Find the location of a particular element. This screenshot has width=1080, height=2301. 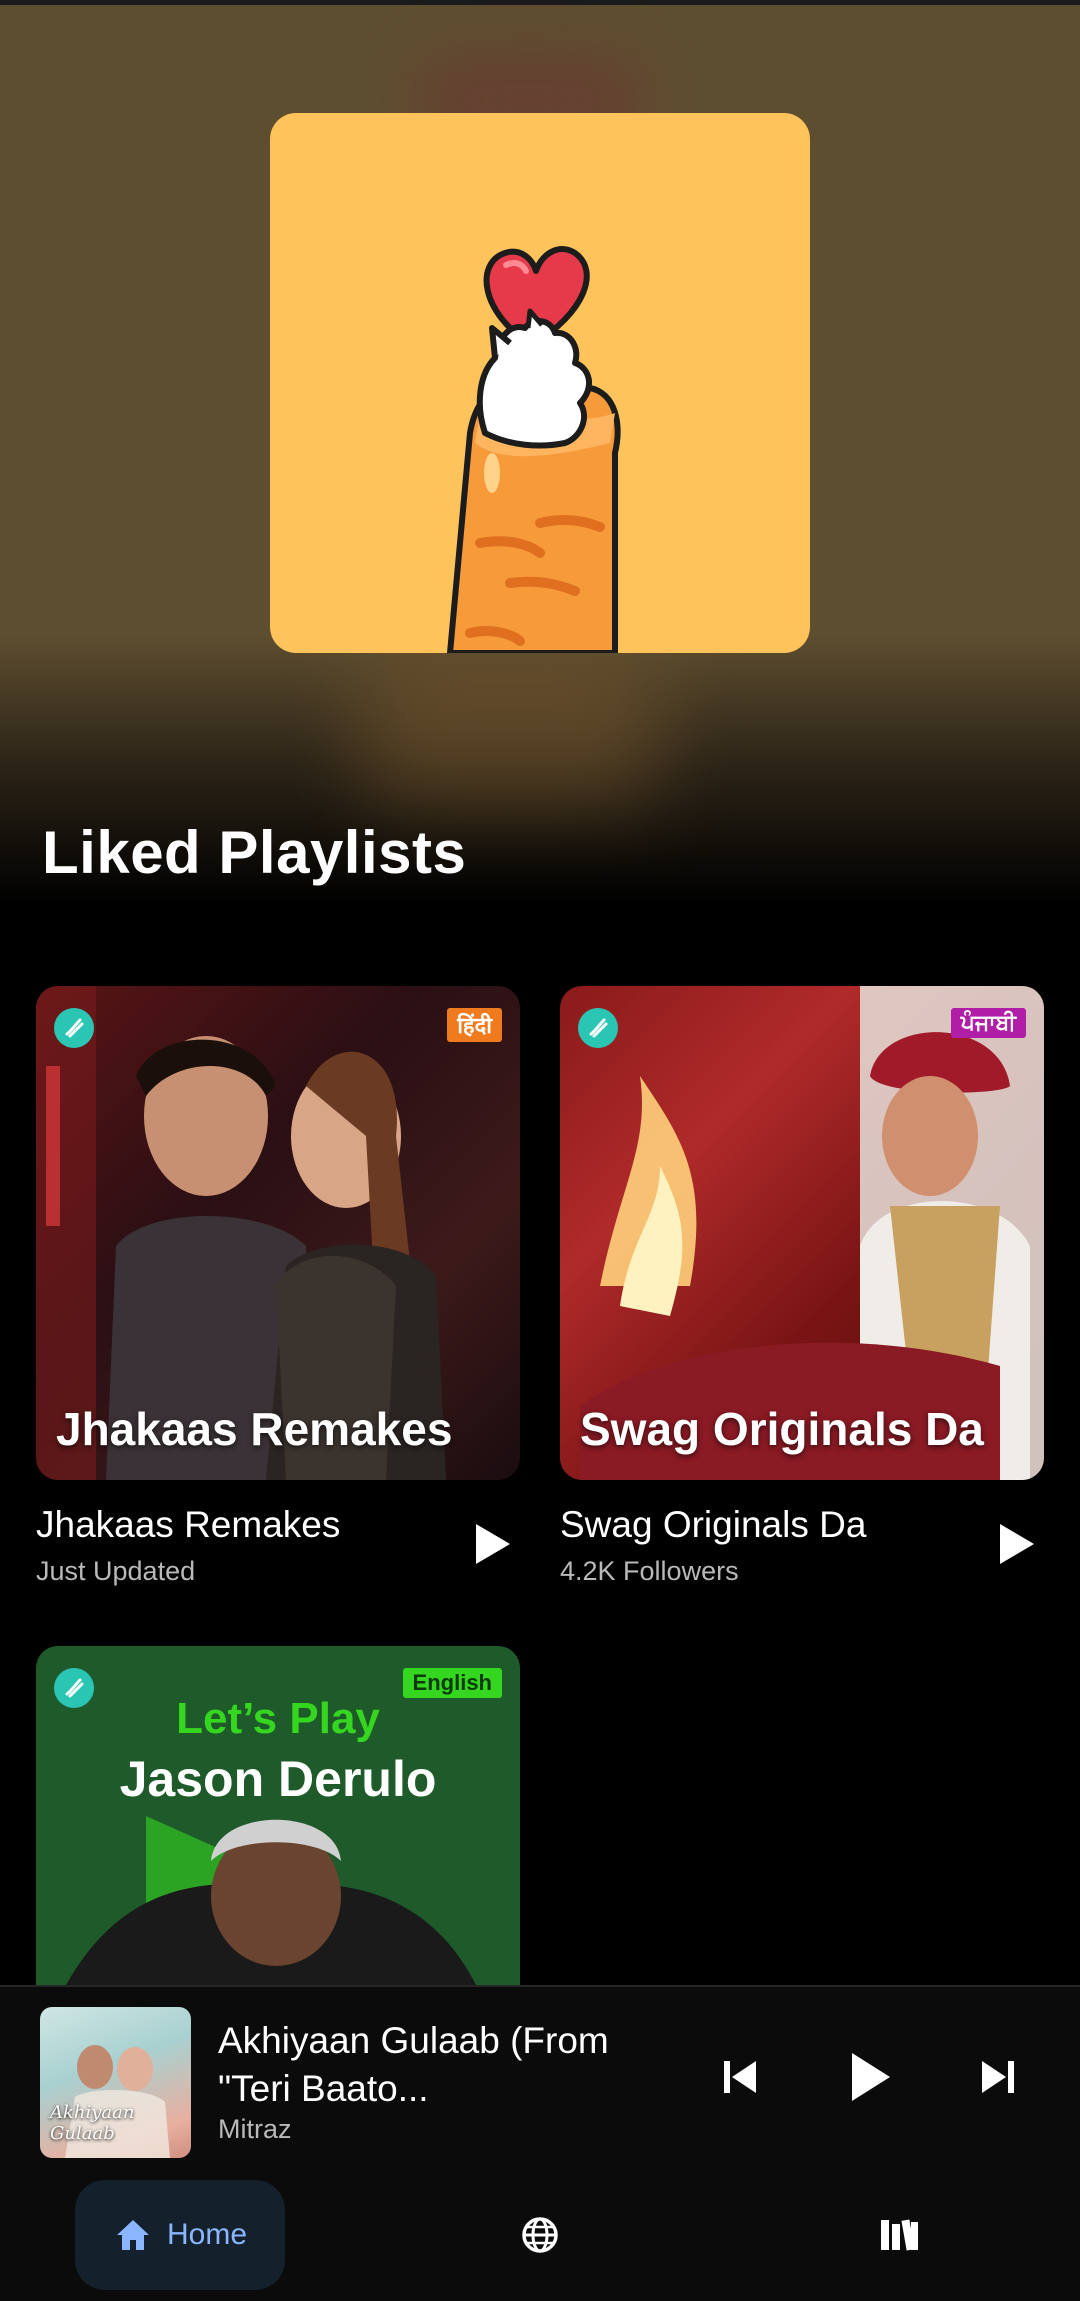

language-badge: हिंदी is located at coordinates (474, 1025).